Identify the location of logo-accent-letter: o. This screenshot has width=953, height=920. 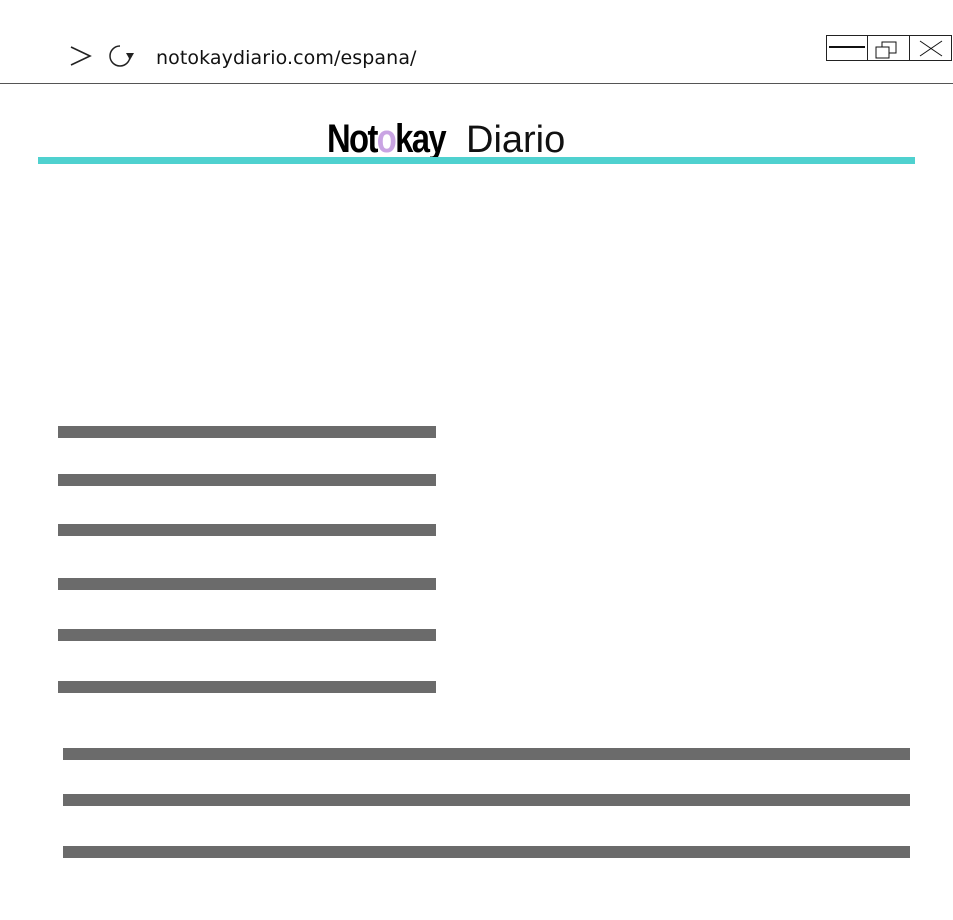
(386, 139).